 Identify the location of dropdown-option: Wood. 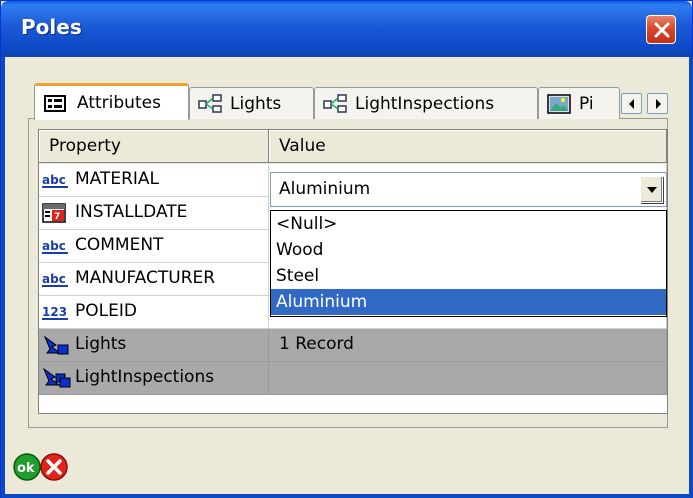
(468, 250).